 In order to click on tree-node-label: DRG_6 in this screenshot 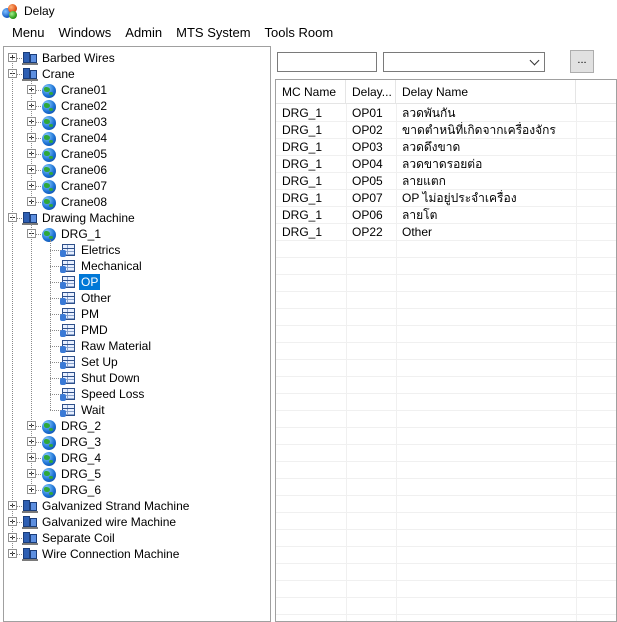, I will do `click(81, 490)`.